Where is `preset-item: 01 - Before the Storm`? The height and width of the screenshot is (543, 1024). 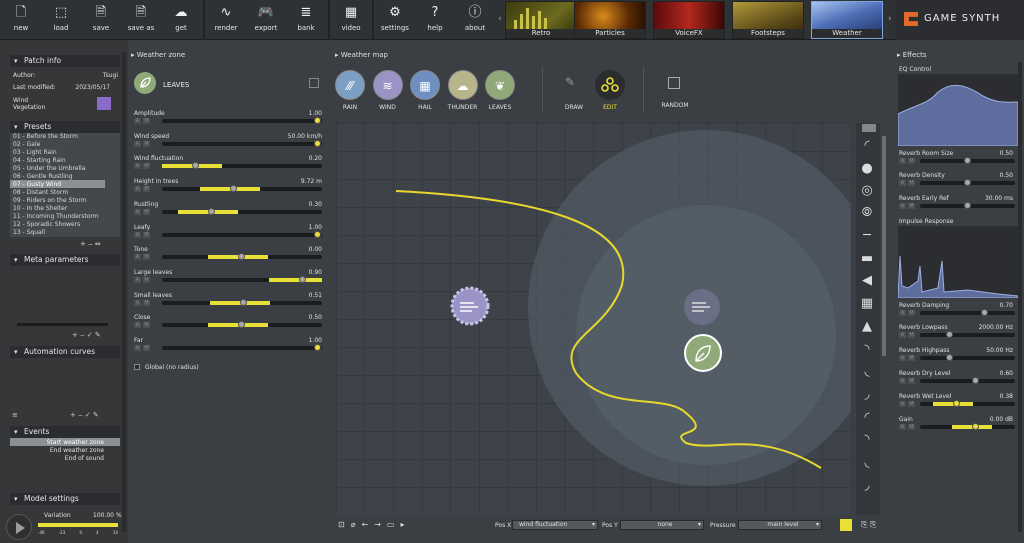 preset-item: 01 - Before the Storm is located at coordinates (45, 136).